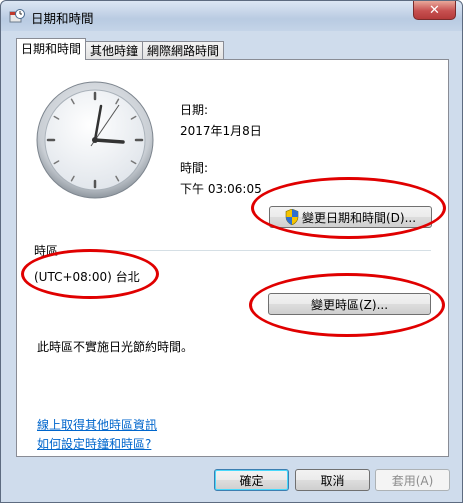 Image resolution: width=463 pixels, height=503 pixels. Describe the element at coordinates (17, 16) in the screenshot. I see `clock-window-icon` at that location.